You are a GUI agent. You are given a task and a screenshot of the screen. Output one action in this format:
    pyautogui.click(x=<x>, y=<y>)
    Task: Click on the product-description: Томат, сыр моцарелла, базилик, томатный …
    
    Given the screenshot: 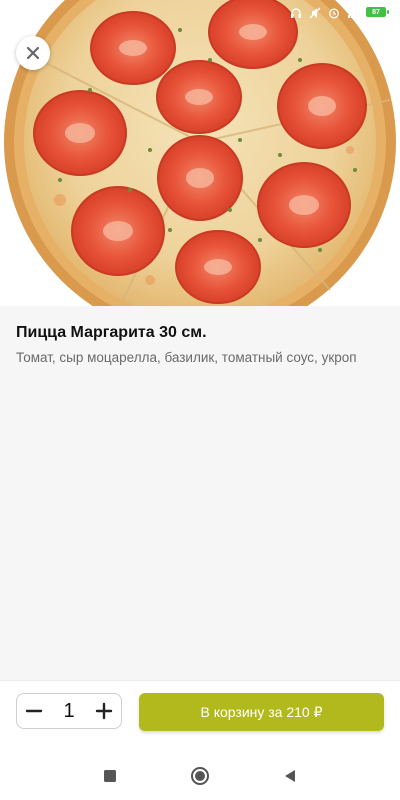 What is the action you would take?
    pyautogui.click(x=186, y=357)
    